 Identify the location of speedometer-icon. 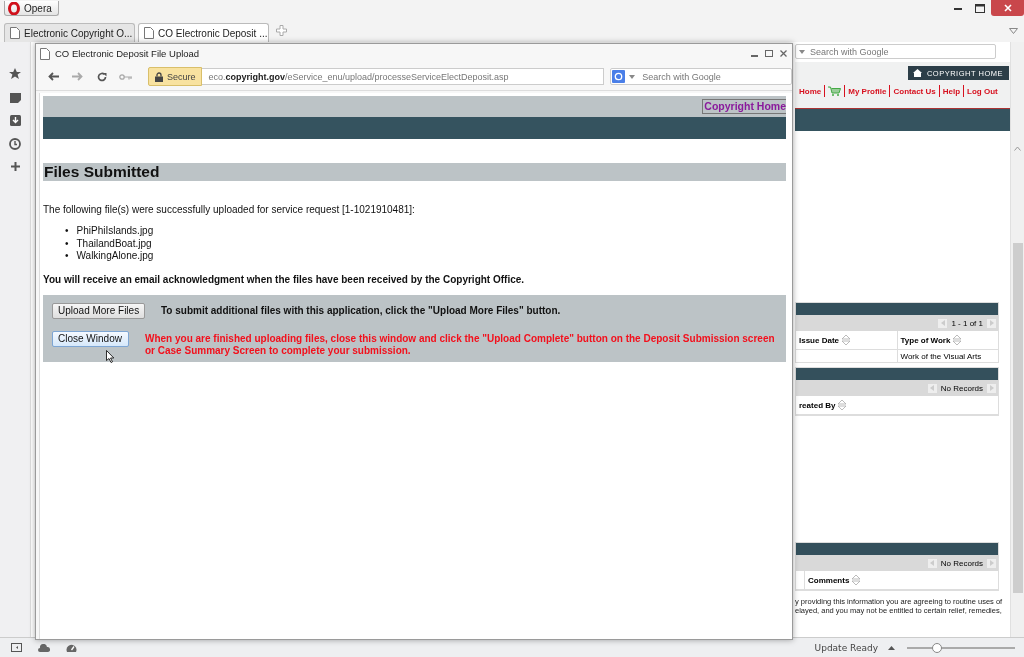
(71, 647).